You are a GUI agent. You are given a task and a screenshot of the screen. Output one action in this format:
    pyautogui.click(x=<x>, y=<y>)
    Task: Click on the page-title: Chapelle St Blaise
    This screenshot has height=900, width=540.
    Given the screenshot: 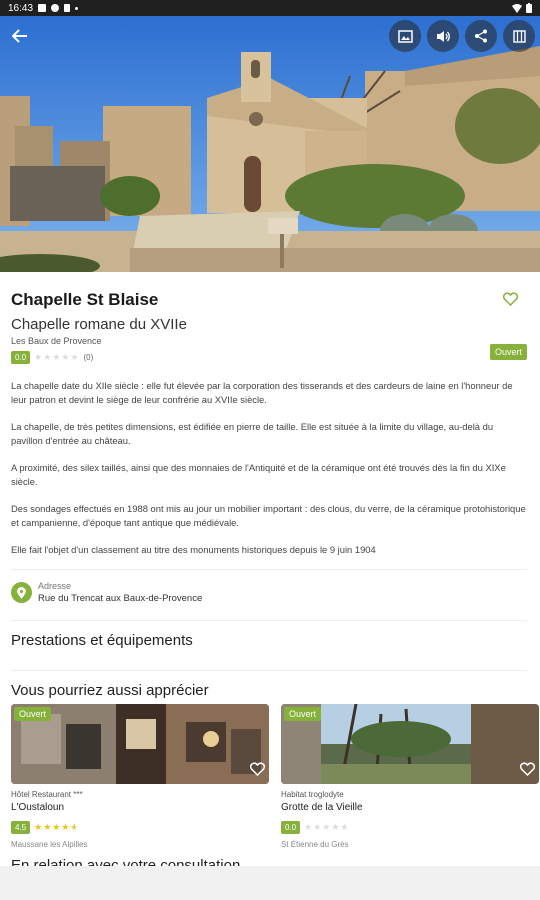 What is the action you would take?
    pyautogui.click(x=85, y=299)
    